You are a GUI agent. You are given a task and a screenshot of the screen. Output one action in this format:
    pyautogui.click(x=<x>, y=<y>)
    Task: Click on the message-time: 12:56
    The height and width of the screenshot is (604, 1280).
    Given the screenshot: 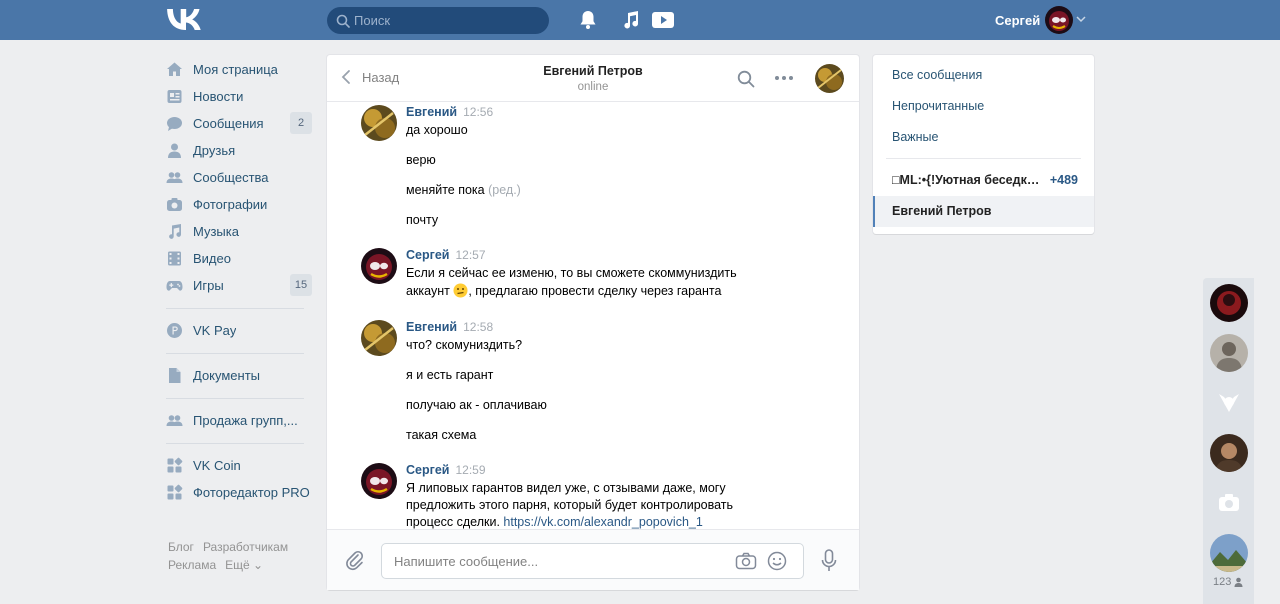 What is the action you would take?
    pyautogui.click(x=478, y=112)
    